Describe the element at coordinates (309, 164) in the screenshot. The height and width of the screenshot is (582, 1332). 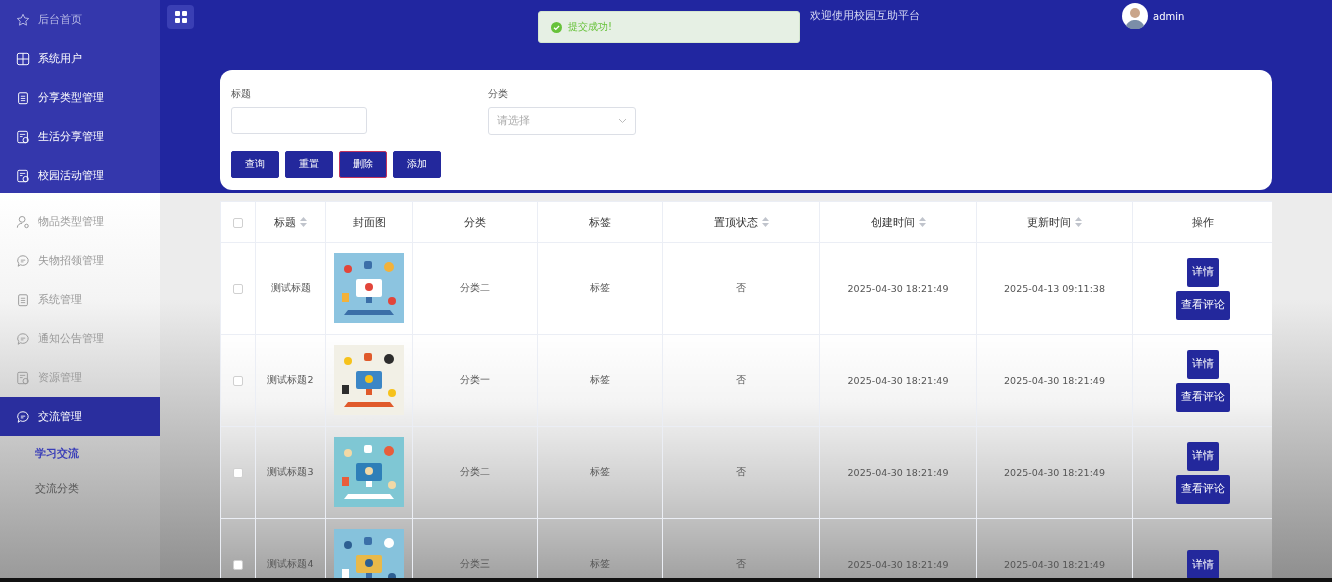
I see `action-button: 重置` at that location.